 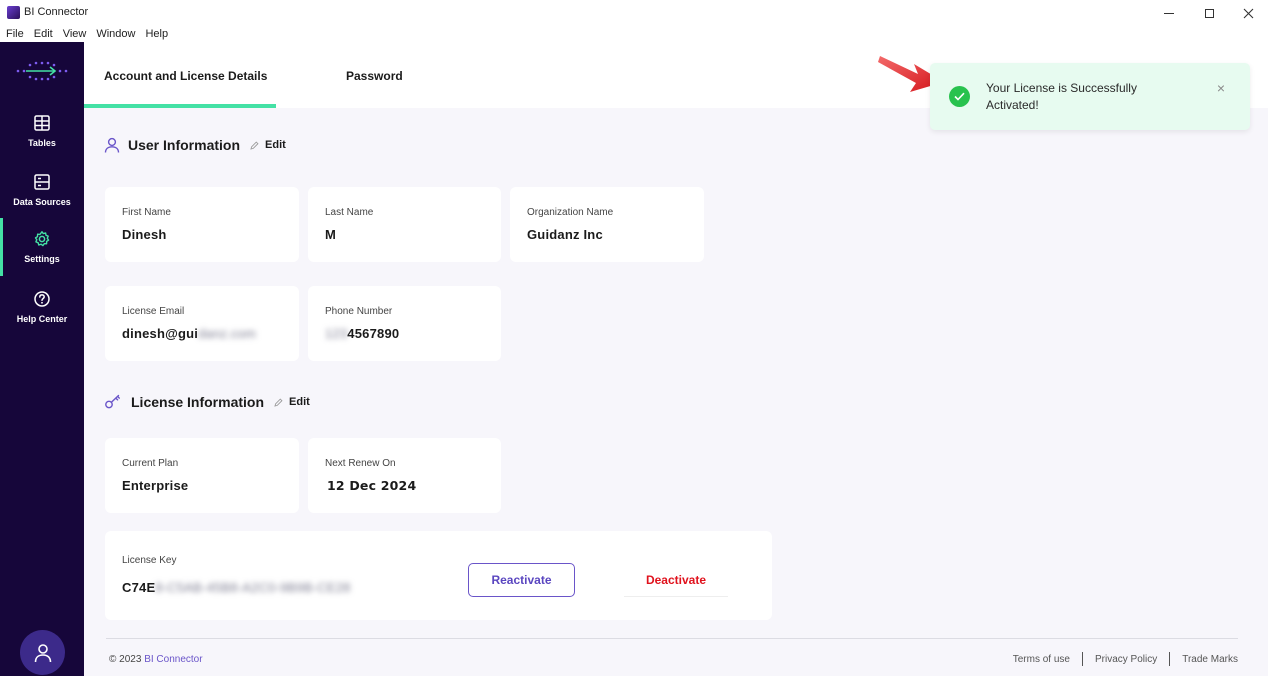 What do you see at coordinates (1041, 659) in the screenshot?
I see `terms-of-use-link: Terms of use` at bounding box center [1041, 659].